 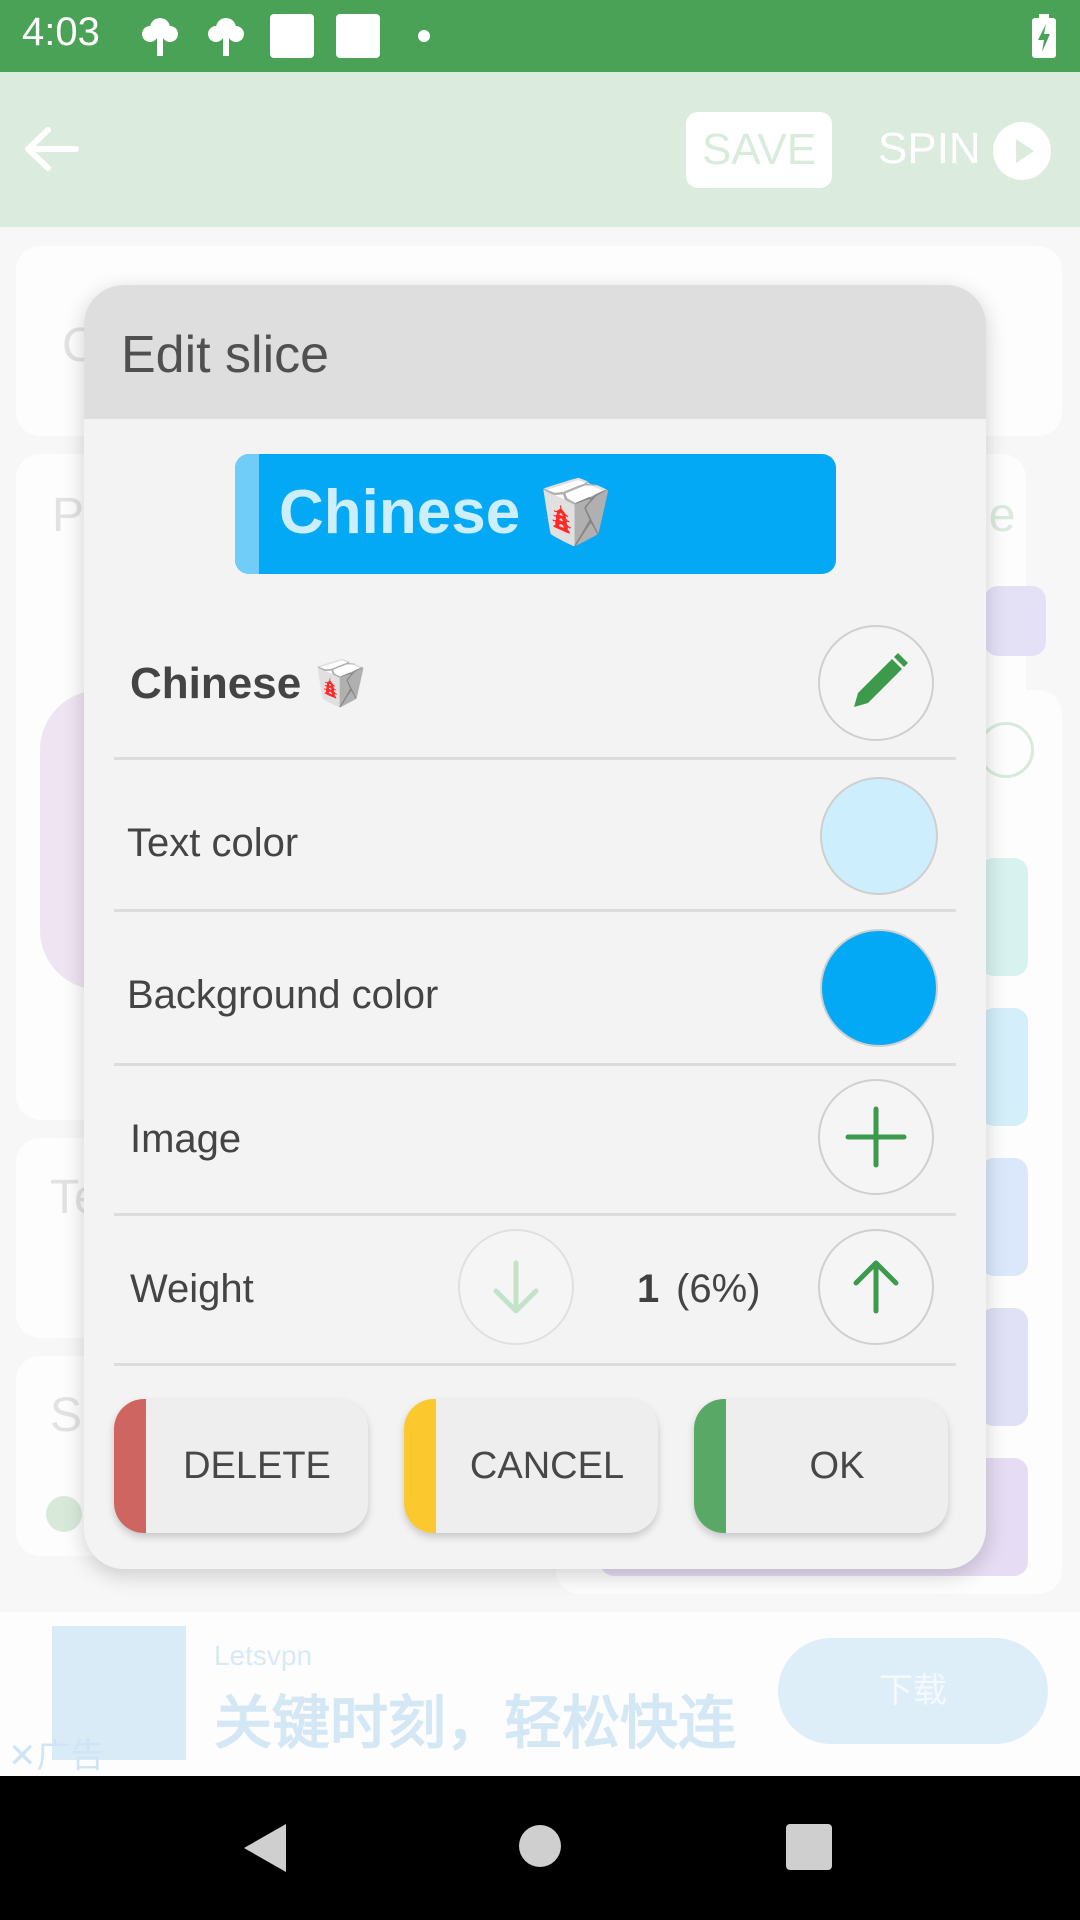 I want to click on preview-accent-strip, so click(x=247, y=514).